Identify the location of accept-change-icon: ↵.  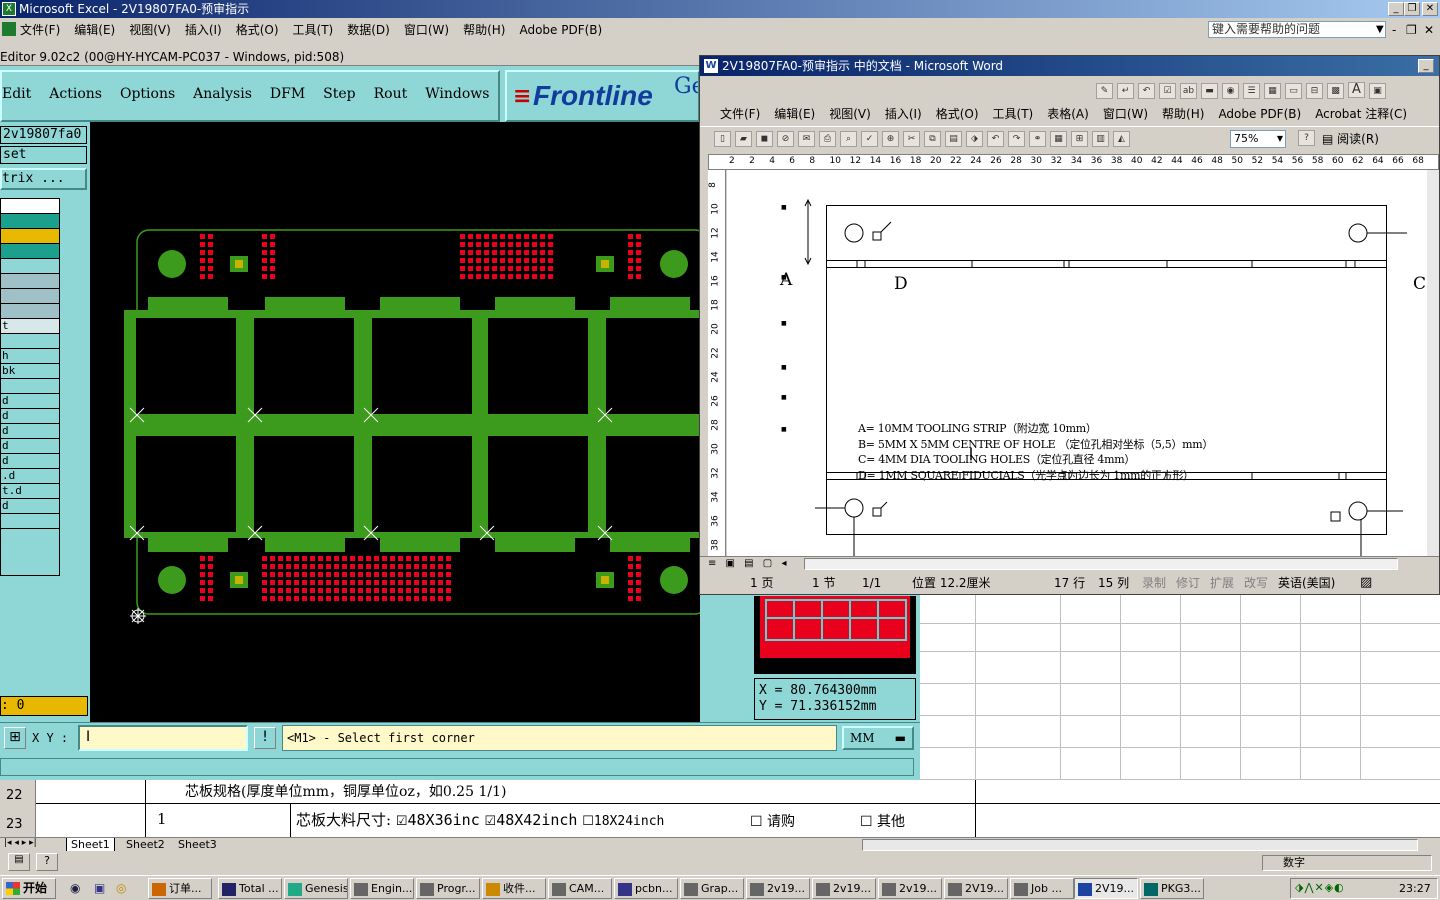
(1125, 91).